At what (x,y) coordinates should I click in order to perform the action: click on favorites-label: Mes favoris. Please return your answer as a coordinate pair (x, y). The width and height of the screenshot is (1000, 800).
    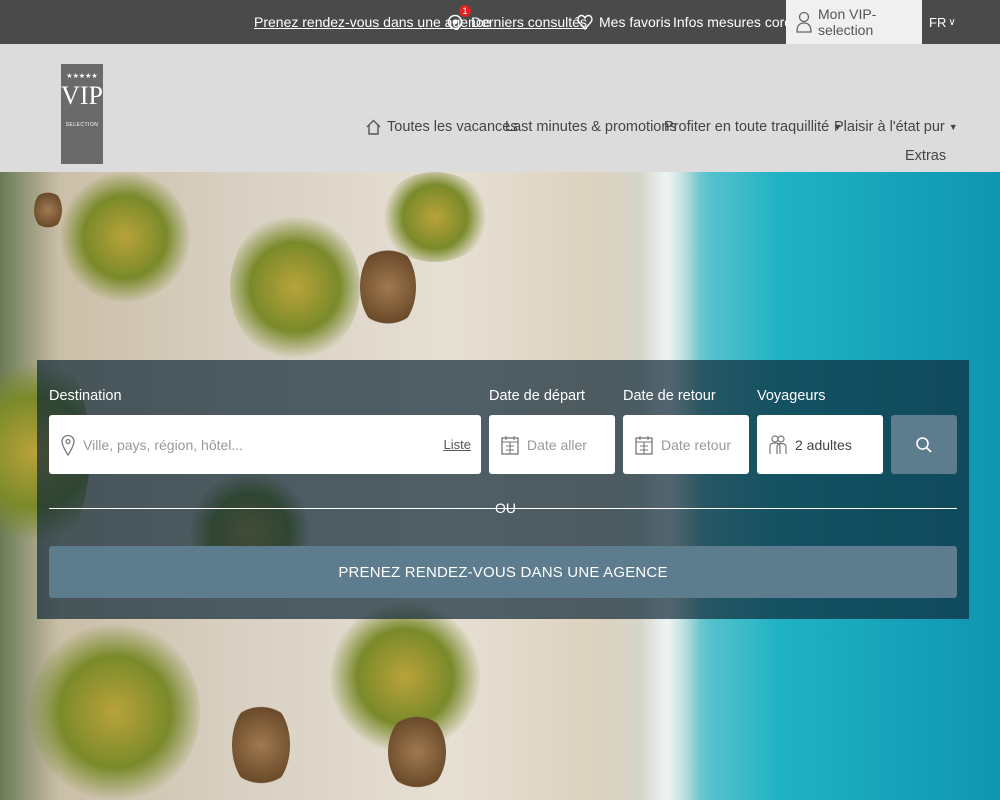
    Looking at the image, I should click on (635, 22).